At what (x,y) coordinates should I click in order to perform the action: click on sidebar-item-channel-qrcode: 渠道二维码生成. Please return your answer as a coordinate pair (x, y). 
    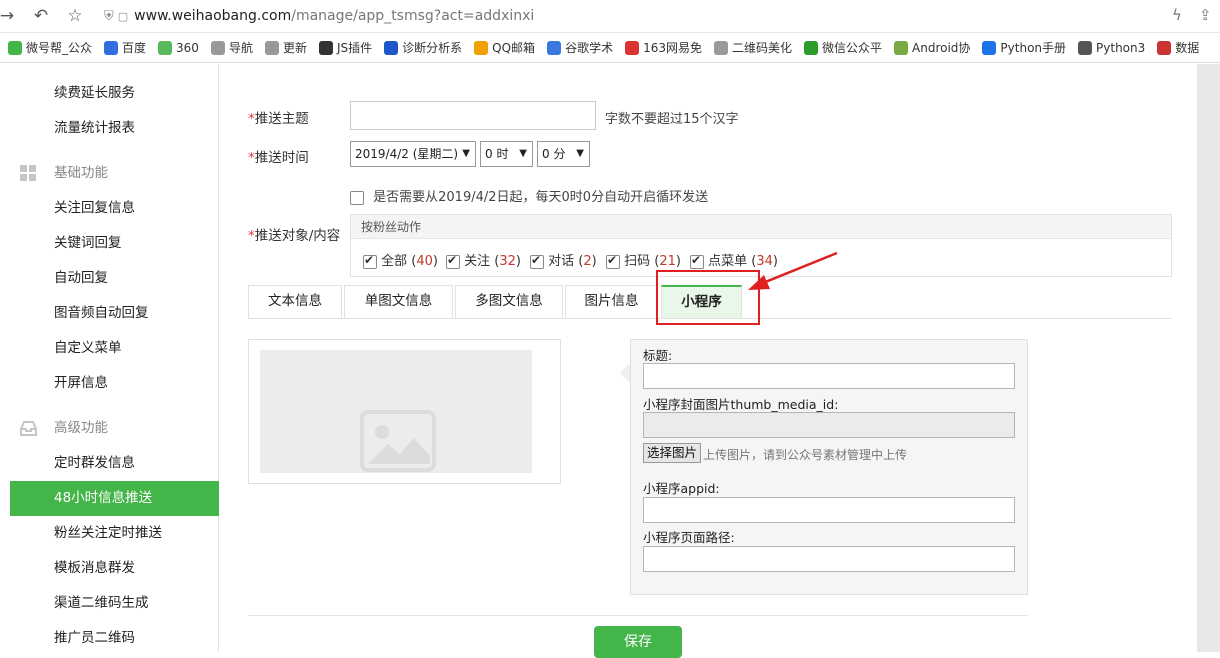
    Looking at the image, I should click on (114, 603).